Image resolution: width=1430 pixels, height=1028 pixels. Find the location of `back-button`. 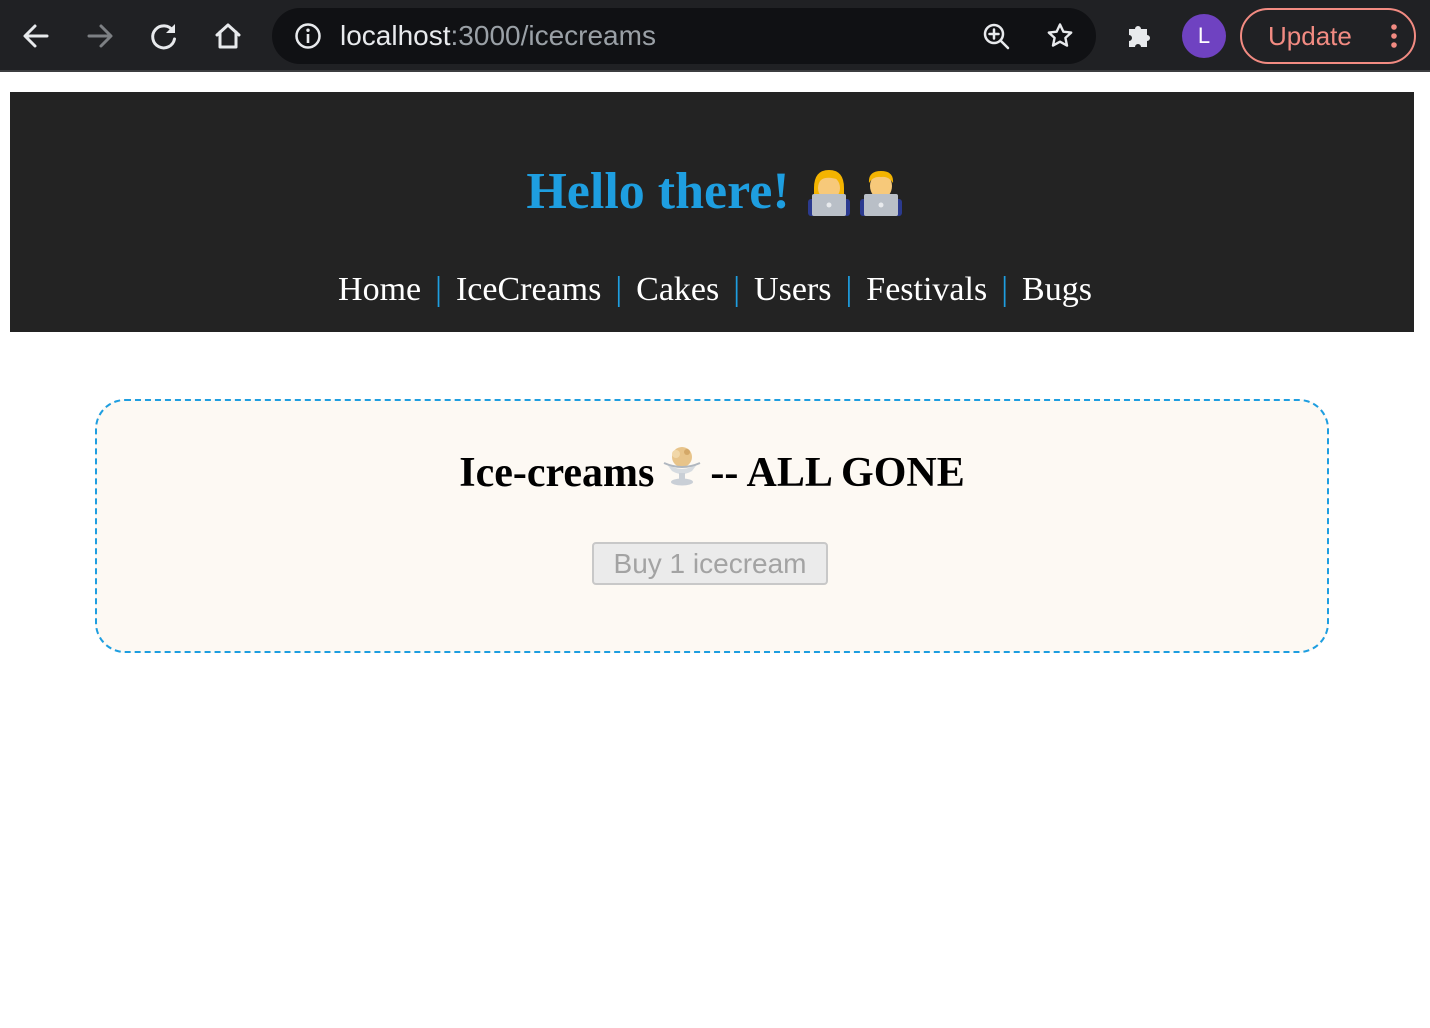

back-button is located at coordinates (36, 36).